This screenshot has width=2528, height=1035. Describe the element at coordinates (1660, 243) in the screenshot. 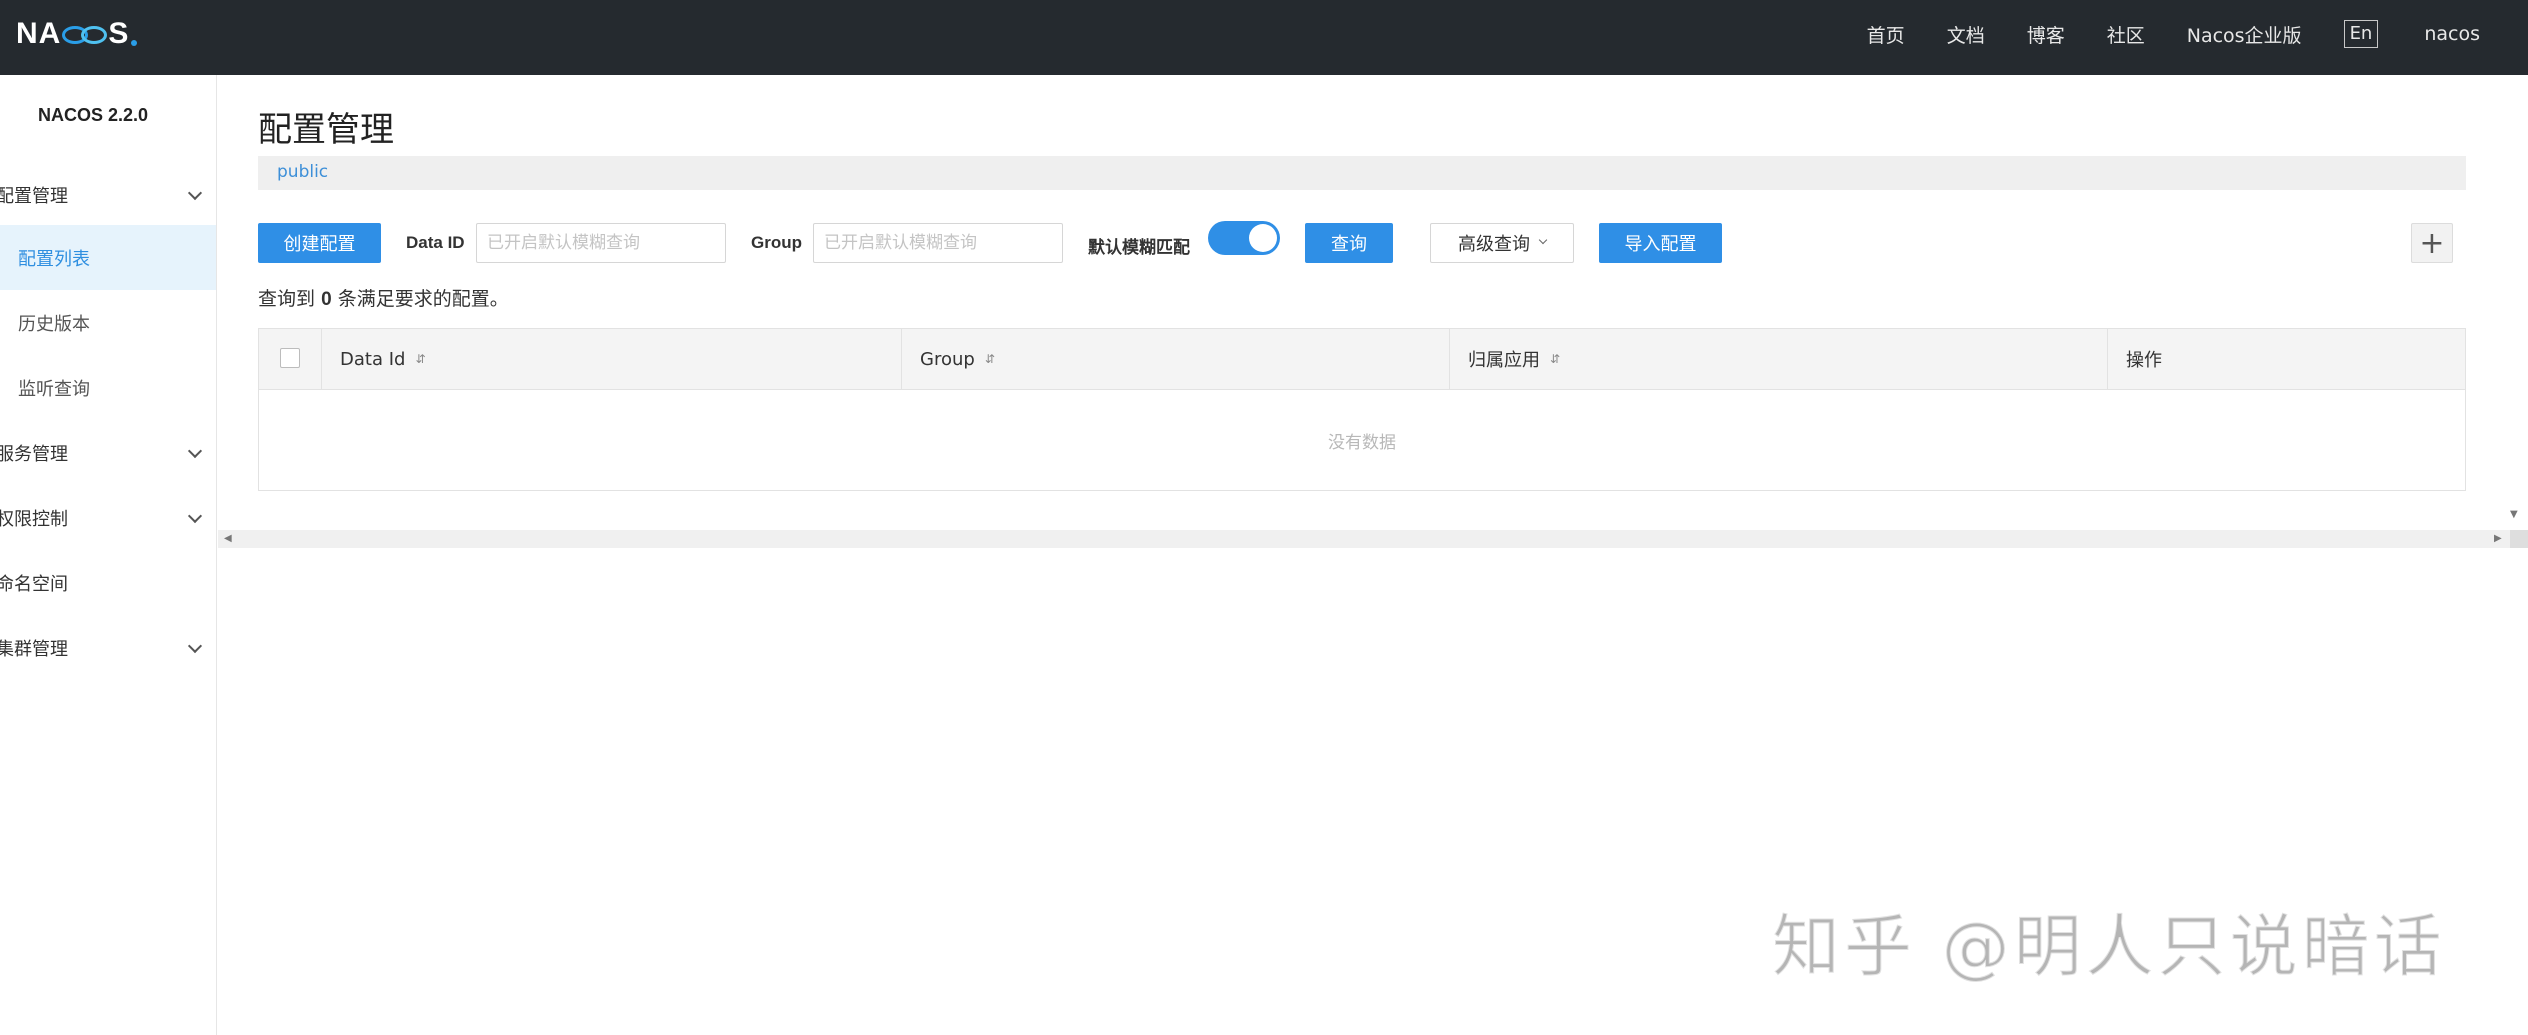

I see `import-config-button: 导入配置` at that location.